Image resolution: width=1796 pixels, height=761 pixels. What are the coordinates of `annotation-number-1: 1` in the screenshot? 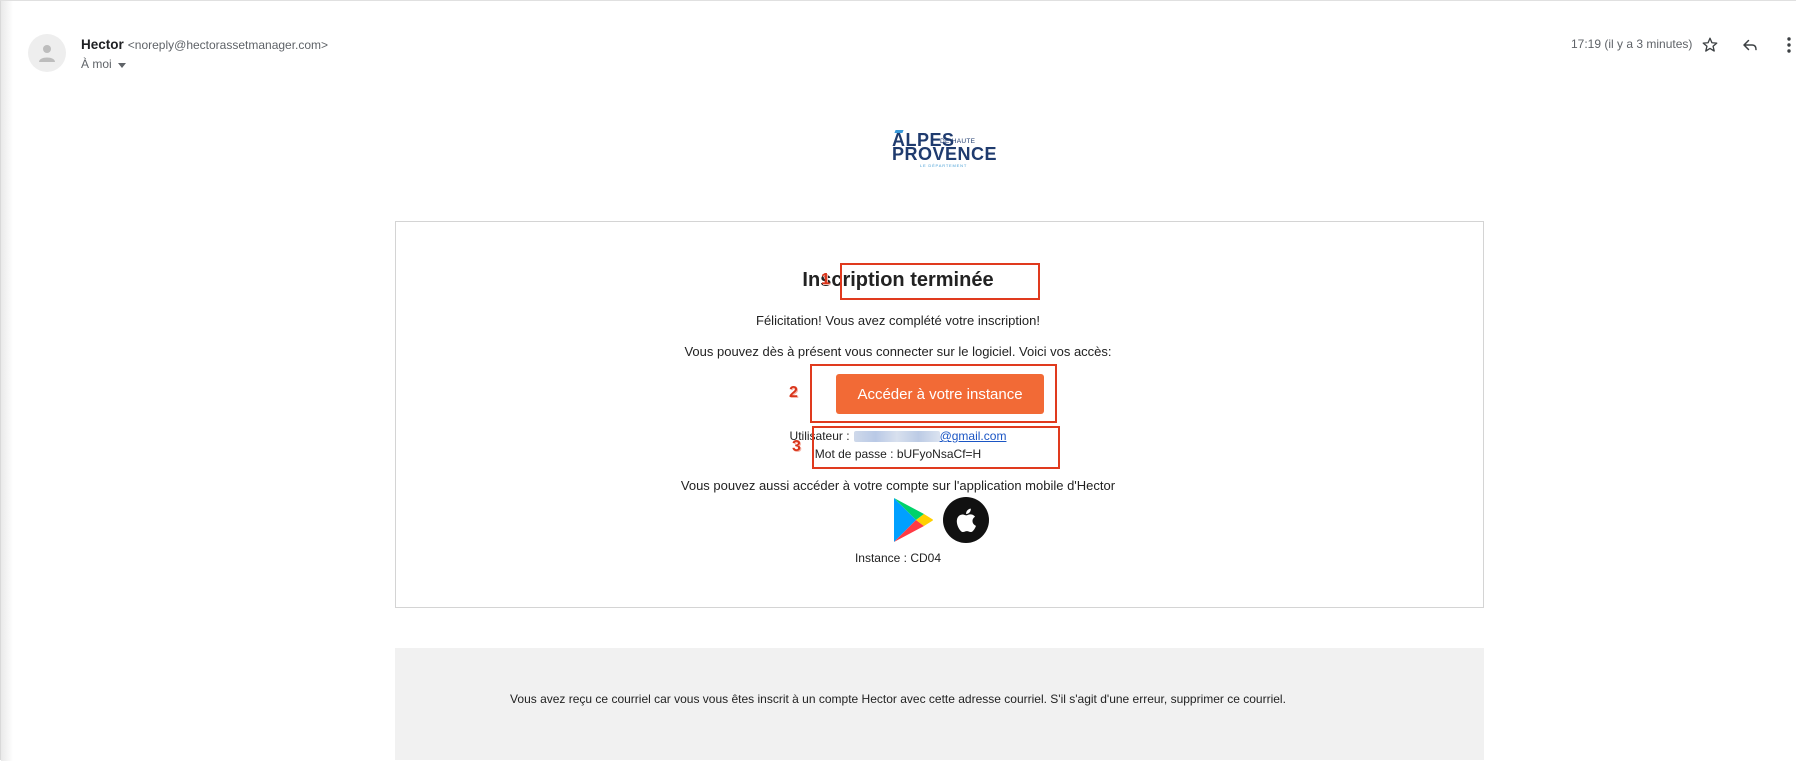 It's located at (825, 279).